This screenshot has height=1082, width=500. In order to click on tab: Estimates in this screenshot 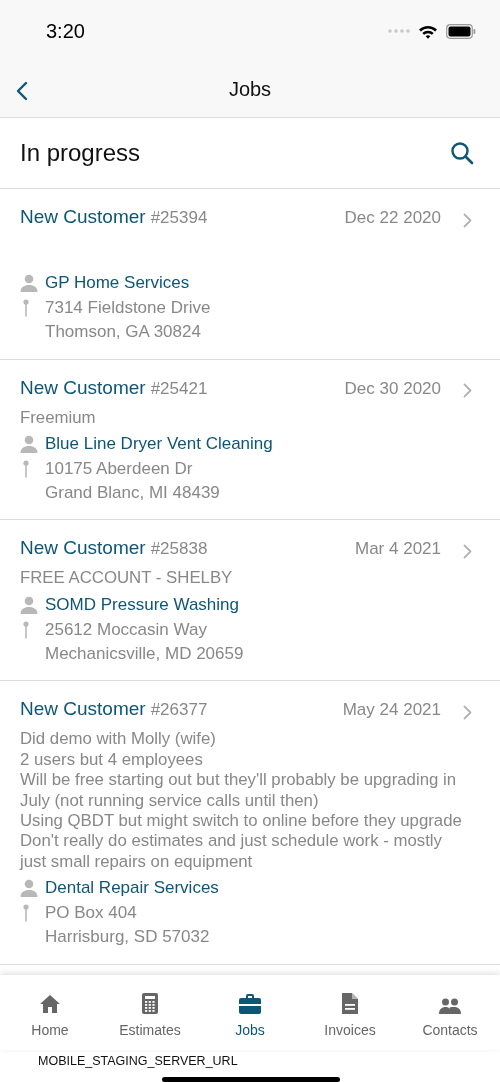, I will do `click(150, 1012)`.